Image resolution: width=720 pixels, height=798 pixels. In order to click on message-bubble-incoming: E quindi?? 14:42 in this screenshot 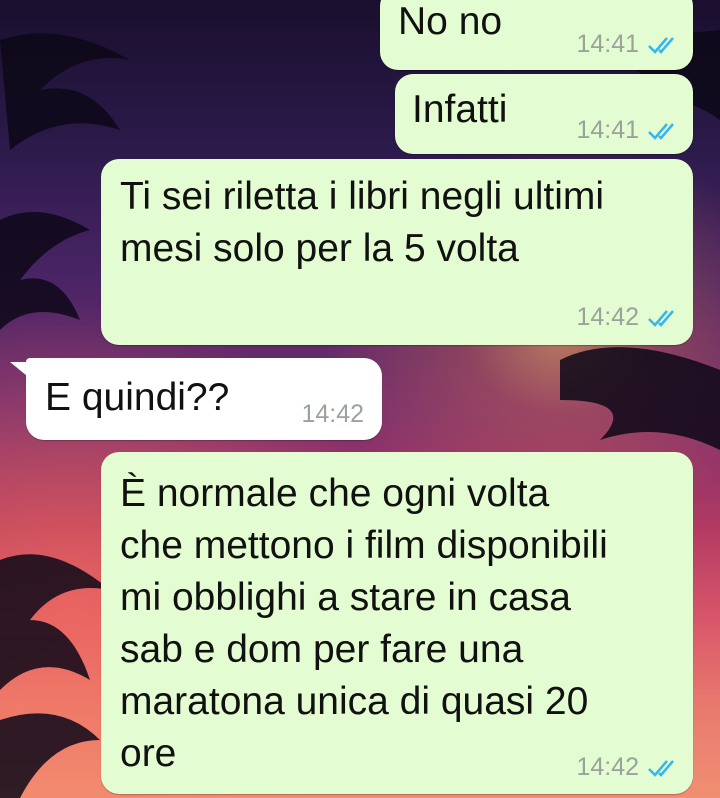, I will do `click(204, 399)`.